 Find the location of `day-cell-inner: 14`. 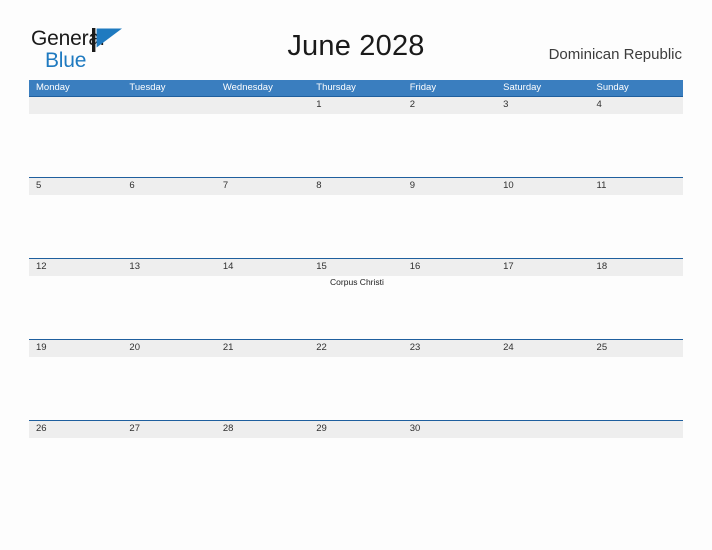

day-cell-inner: 14 is located at coordinates (262, 298).